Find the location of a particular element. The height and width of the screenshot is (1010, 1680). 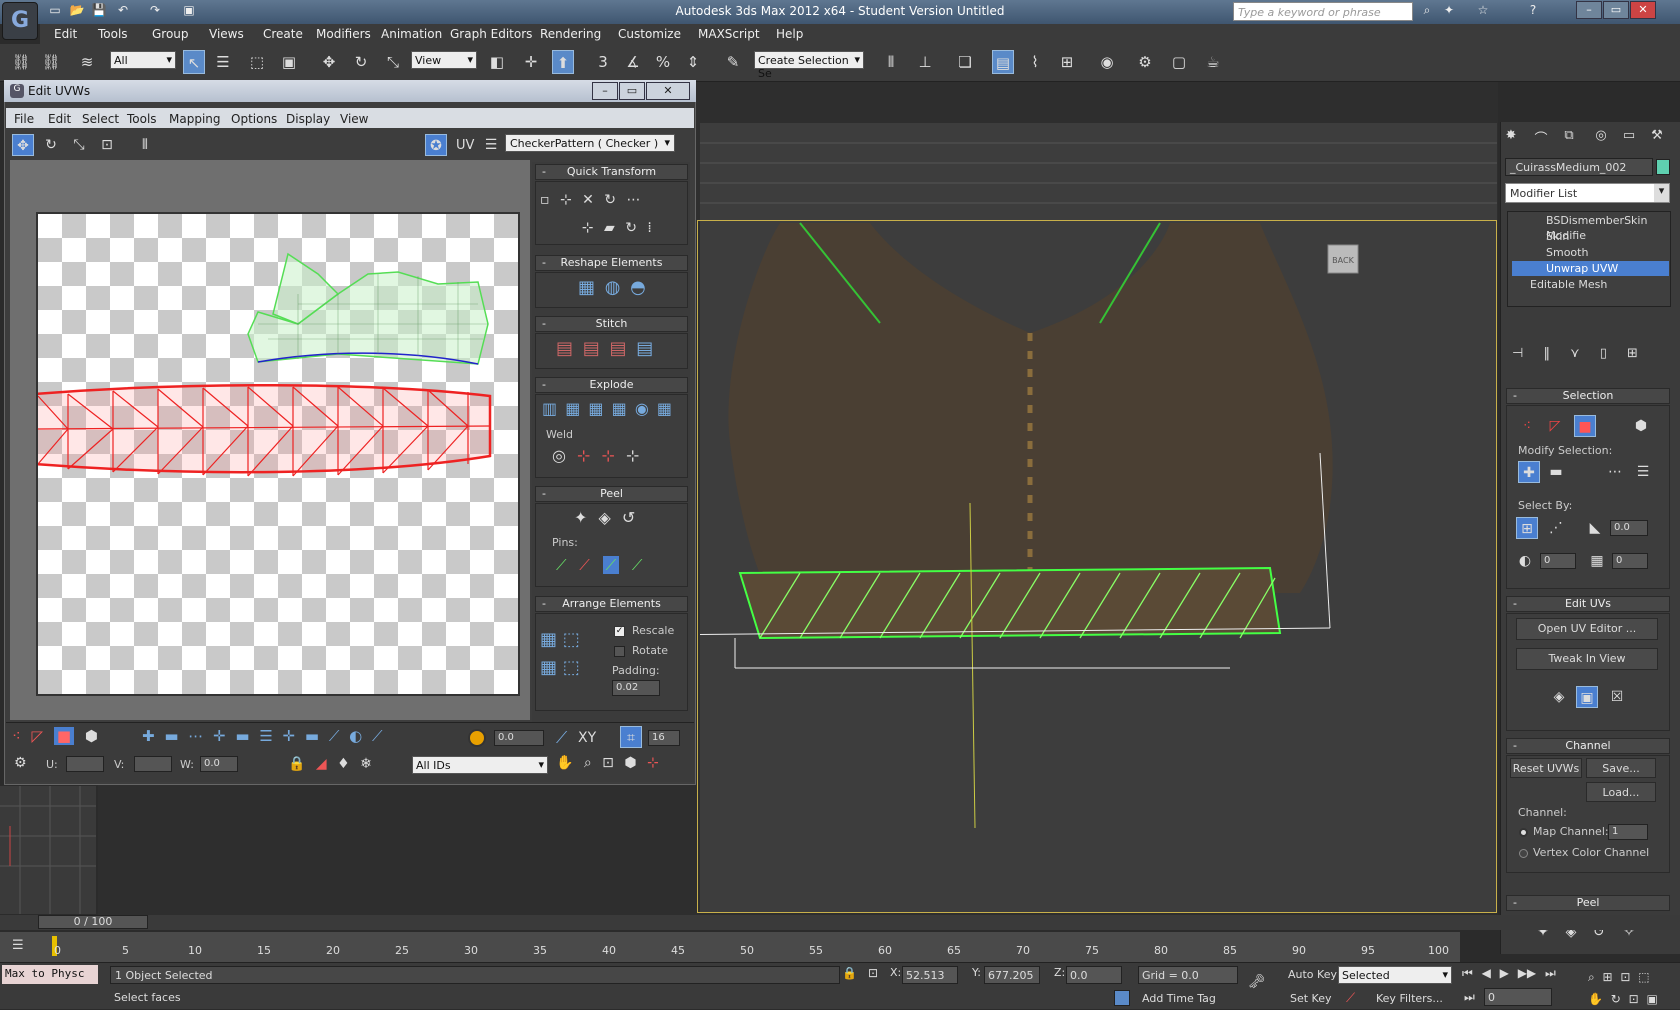

current-frame-field: 0 is located at coordinates (1518, 997).